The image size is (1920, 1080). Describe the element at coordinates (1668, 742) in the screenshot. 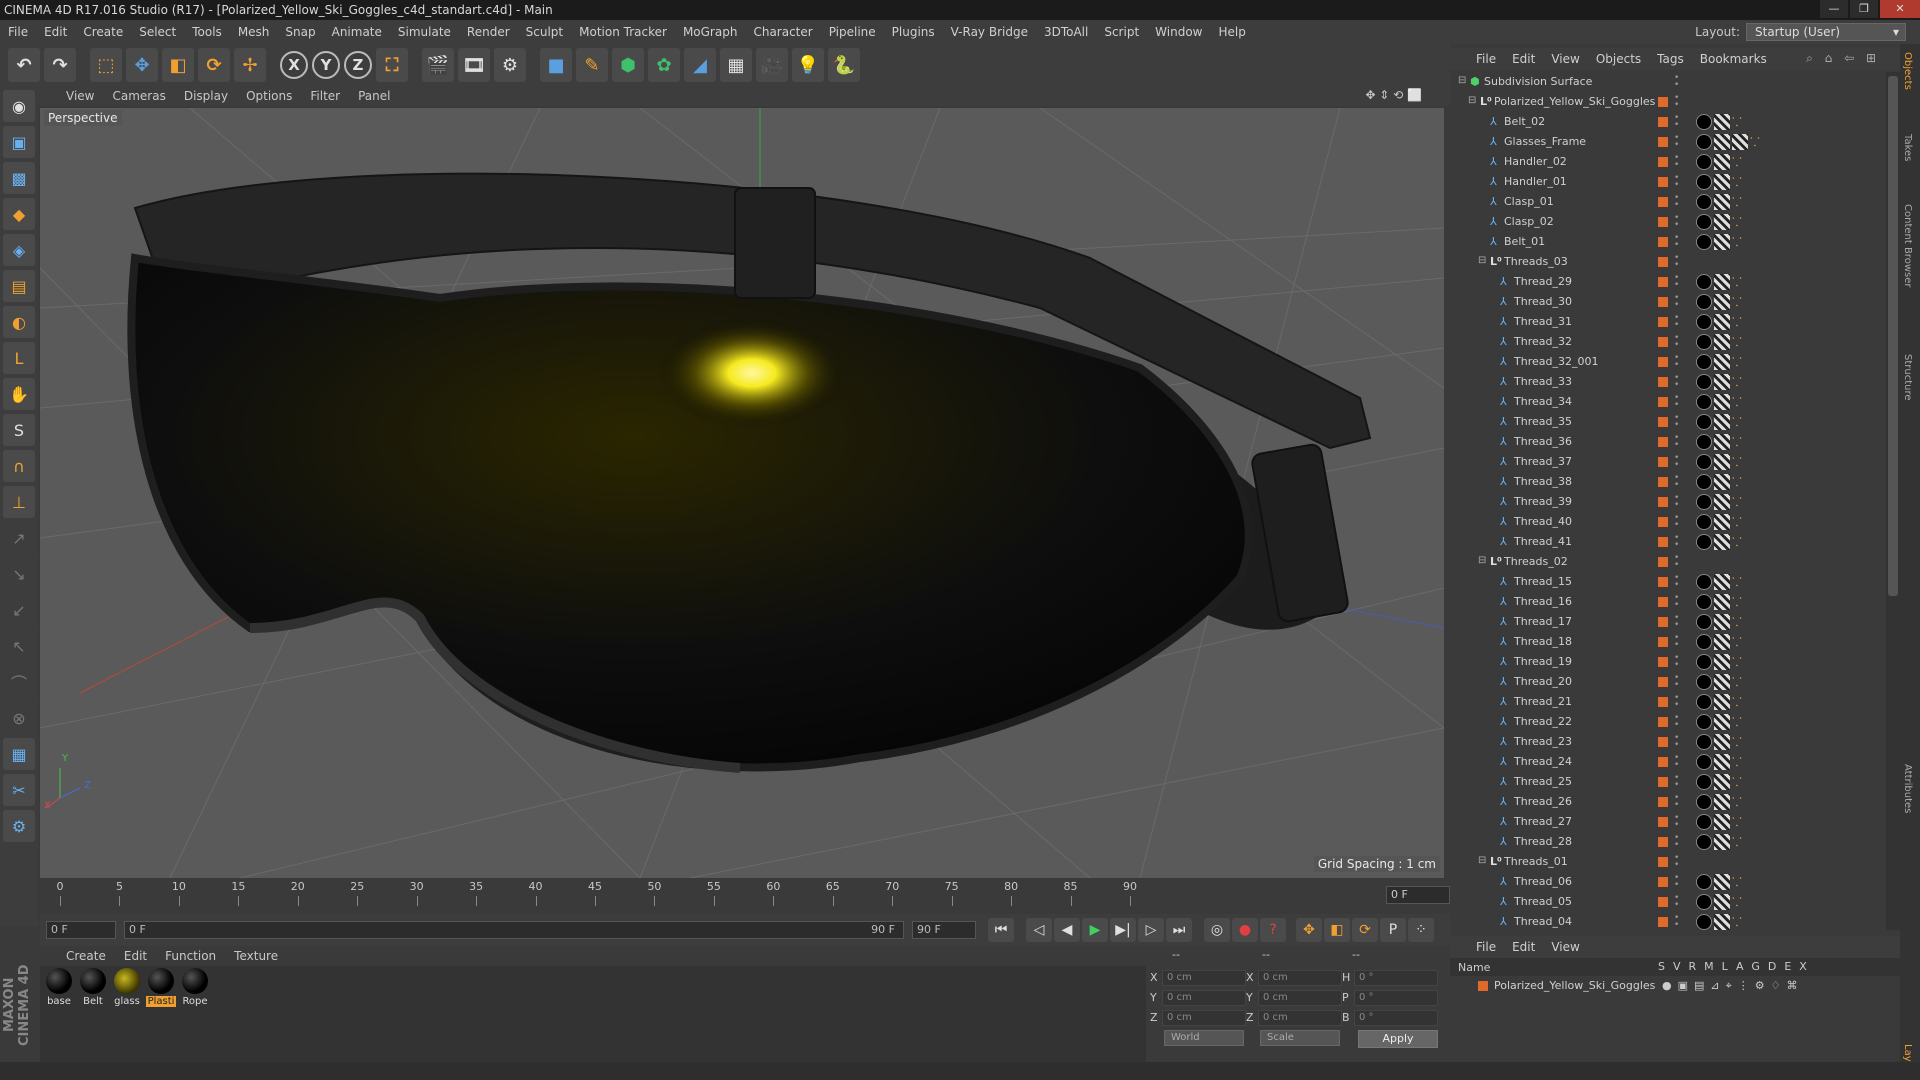

I see `object-row: ⅄ Thread_23 • • ⸪` at that location.